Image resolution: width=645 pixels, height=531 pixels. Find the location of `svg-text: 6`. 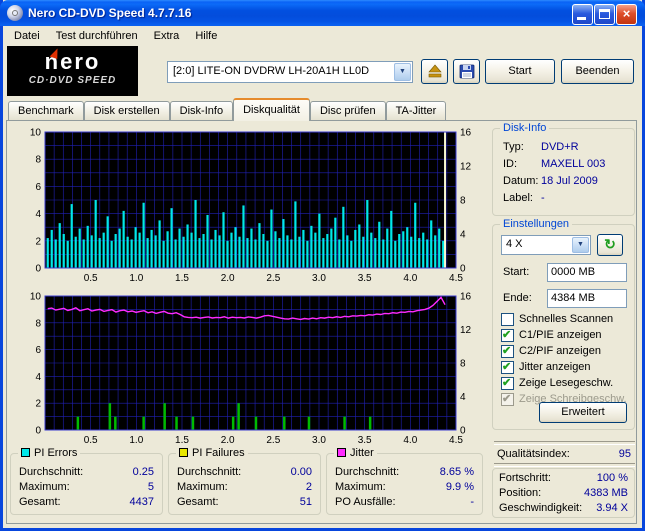

svg-text: 6 is located at coordinates (38, 350).